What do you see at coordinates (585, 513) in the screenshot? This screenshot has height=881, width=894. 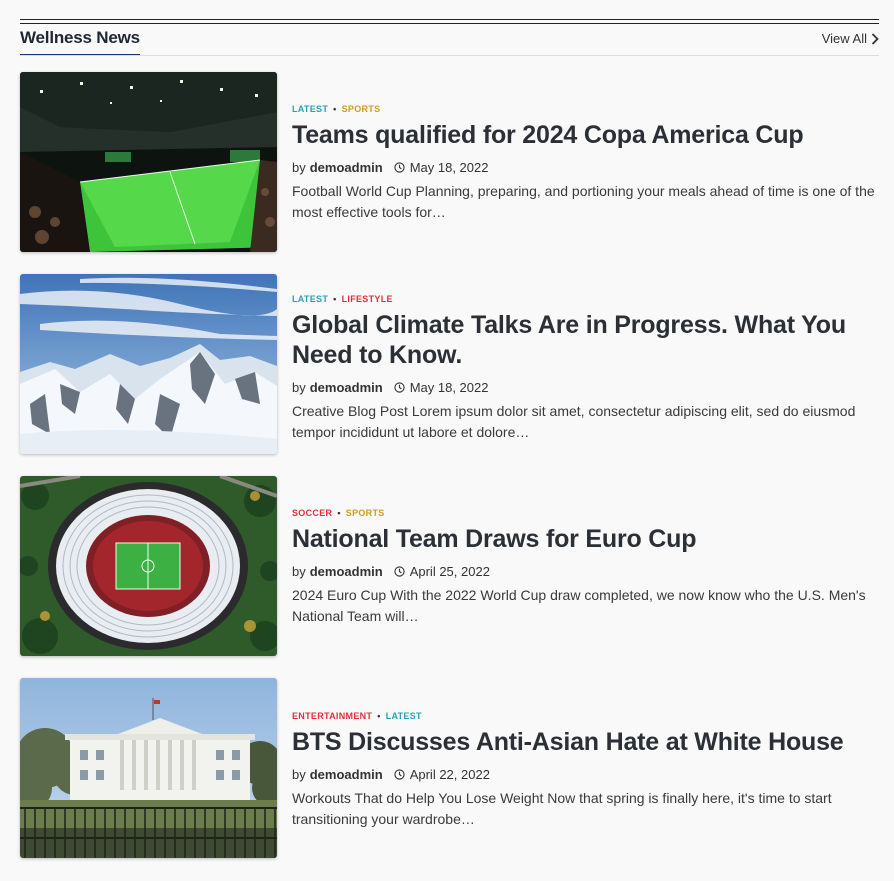 I see `post-categories: SOCCER • SPORTS` at bounding box center [585, 513].